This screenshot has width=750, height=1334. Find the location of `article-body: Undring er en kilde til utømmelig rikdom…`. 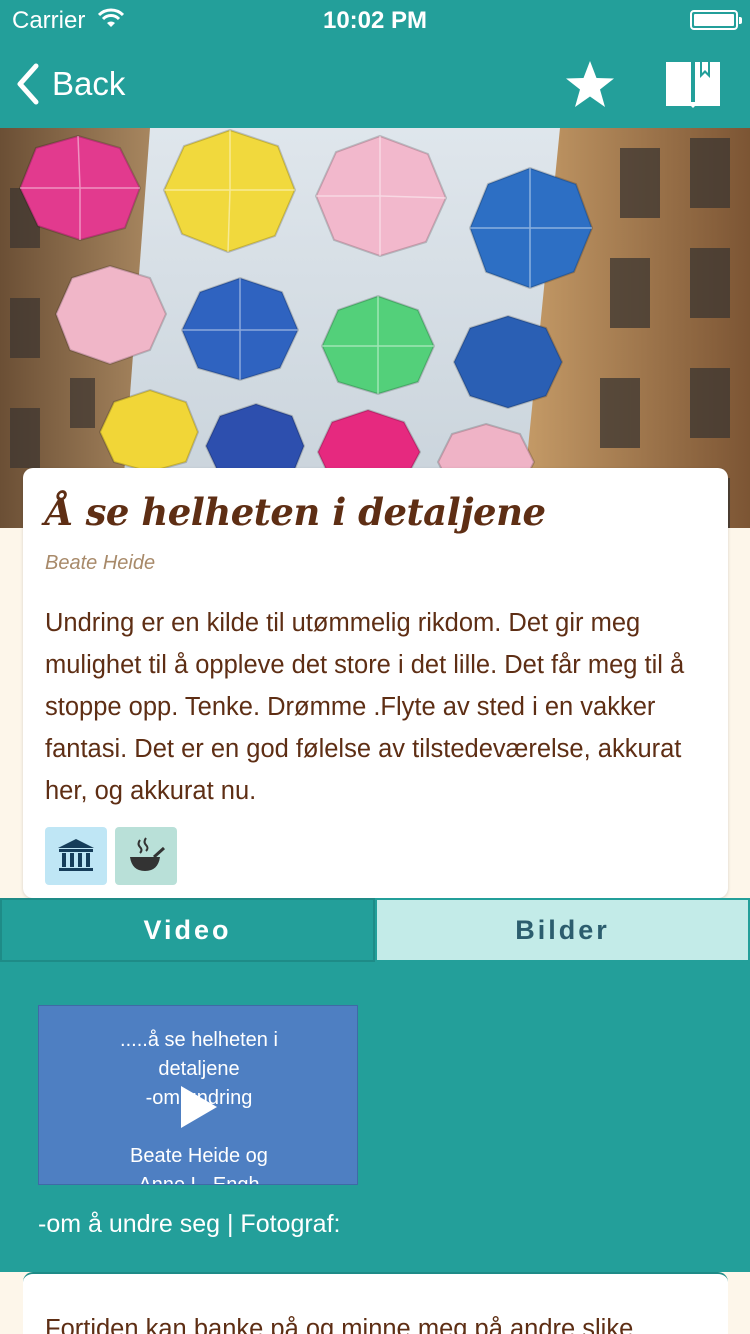

article-body: Undring er en kilde til utømmelig rikdom… is located at coordinates (365, 707).